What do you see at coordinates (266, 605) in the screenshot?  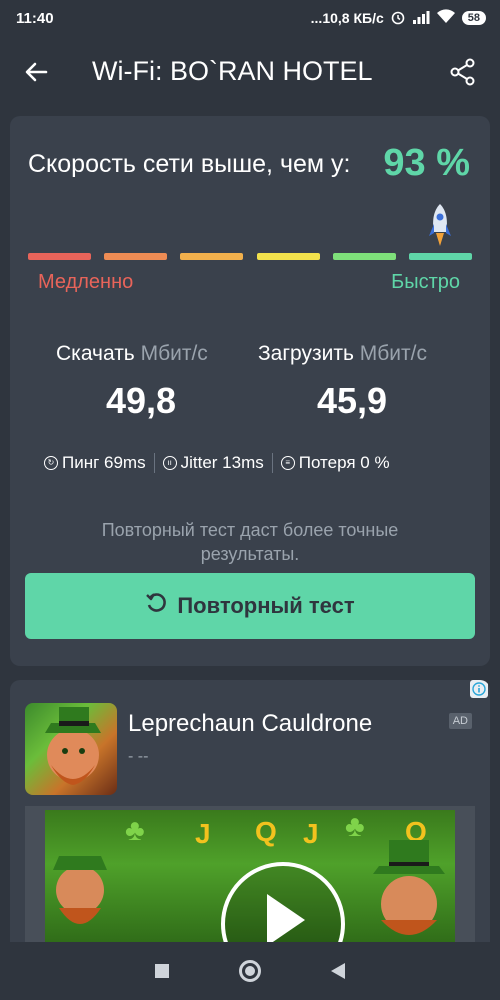 I see `retest-button-label: Повторный тест` at bounding box center [266, 605].